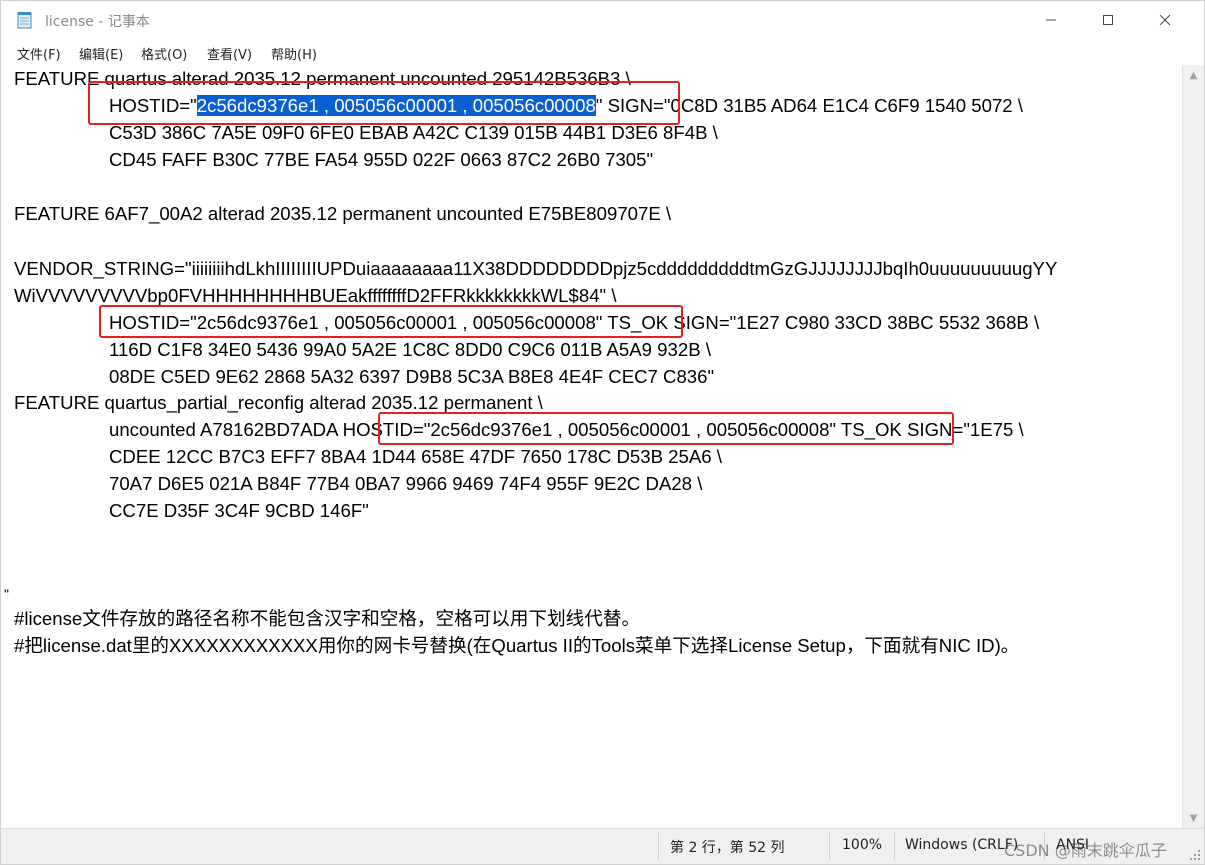 The height and width of the screenshot is (865, 1205). I want to click on menu-view: 查看(V), so click(229, 53).